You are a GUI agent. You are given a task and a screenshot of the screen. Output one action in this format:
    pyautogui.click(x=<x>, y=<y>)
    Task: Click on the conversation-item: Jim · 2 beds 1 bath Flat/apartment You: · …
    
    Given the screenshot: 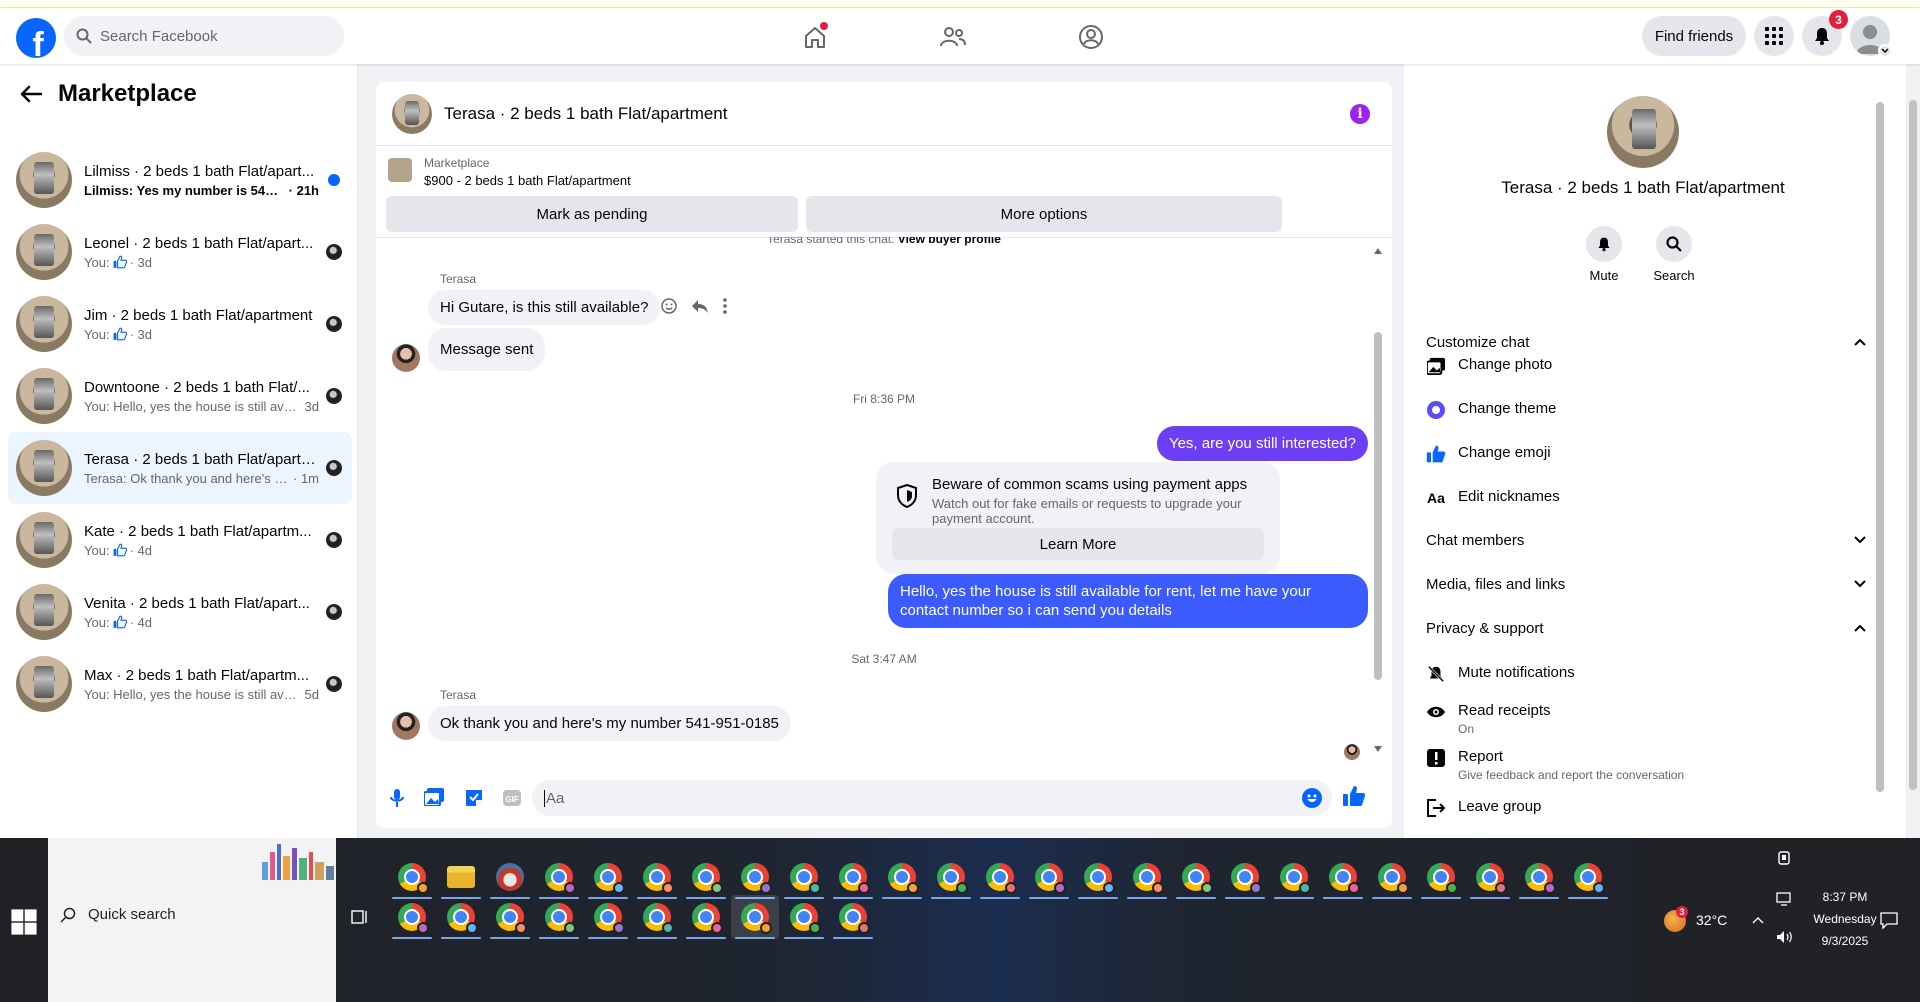 What is the action you would take?
    pyautogui.click(x=180, y=324)
    